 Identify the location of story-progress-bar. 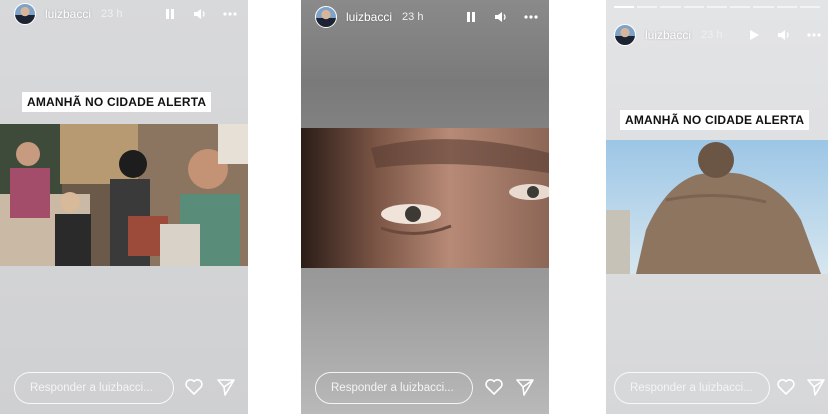
(717, 7).